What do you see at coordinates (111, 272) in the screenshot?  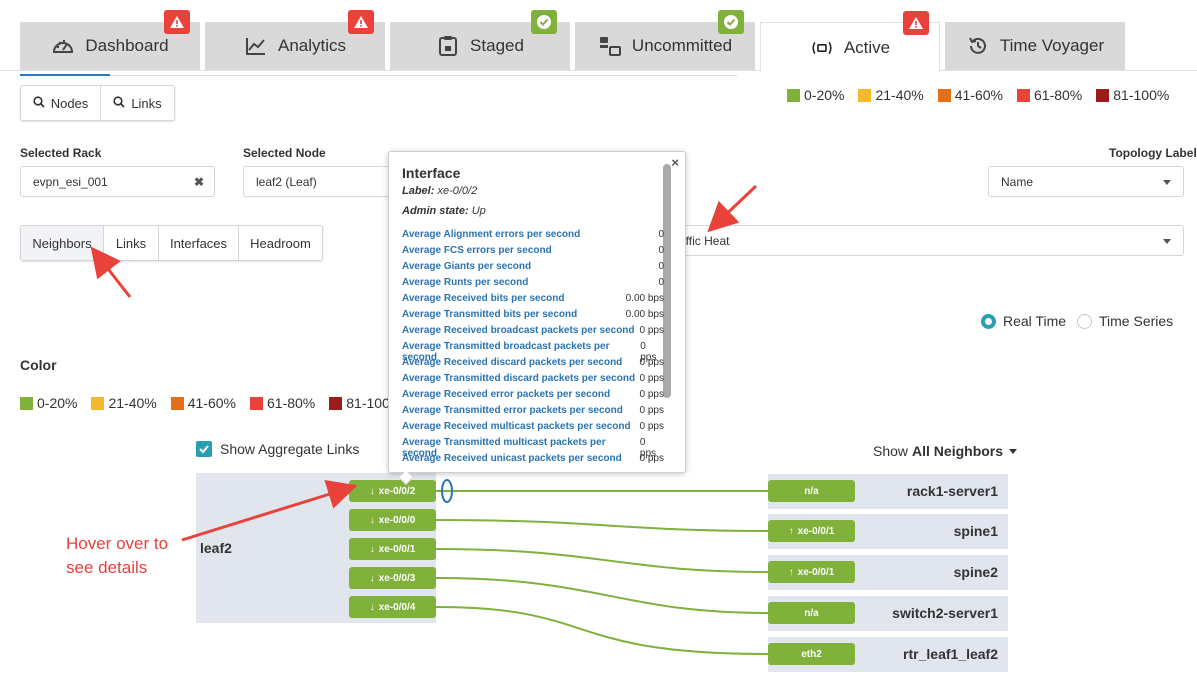 I see `arrow-neighbors` at bounding box center [111, 272].